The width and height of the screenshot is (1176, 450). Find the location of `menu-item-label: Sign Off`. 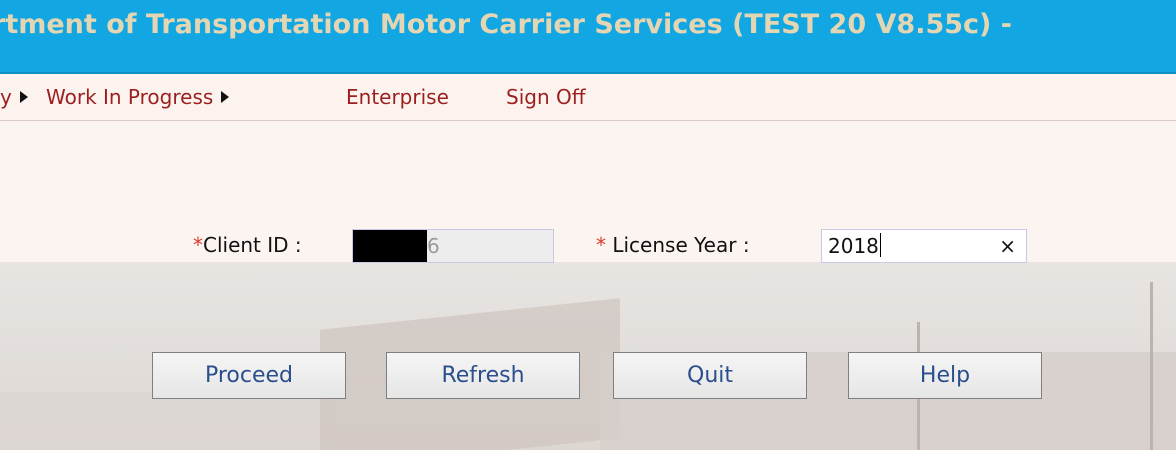

menu-item-label: Sign Off is located at coordinates (546, 97).